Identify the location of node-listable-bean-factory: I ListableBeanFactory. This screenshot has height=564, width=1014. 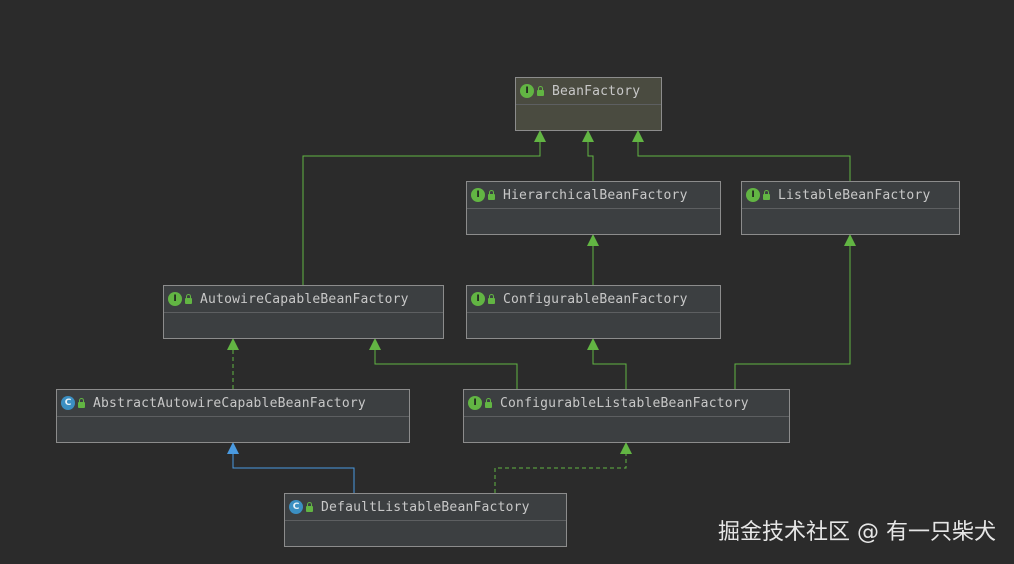
(850, 208).